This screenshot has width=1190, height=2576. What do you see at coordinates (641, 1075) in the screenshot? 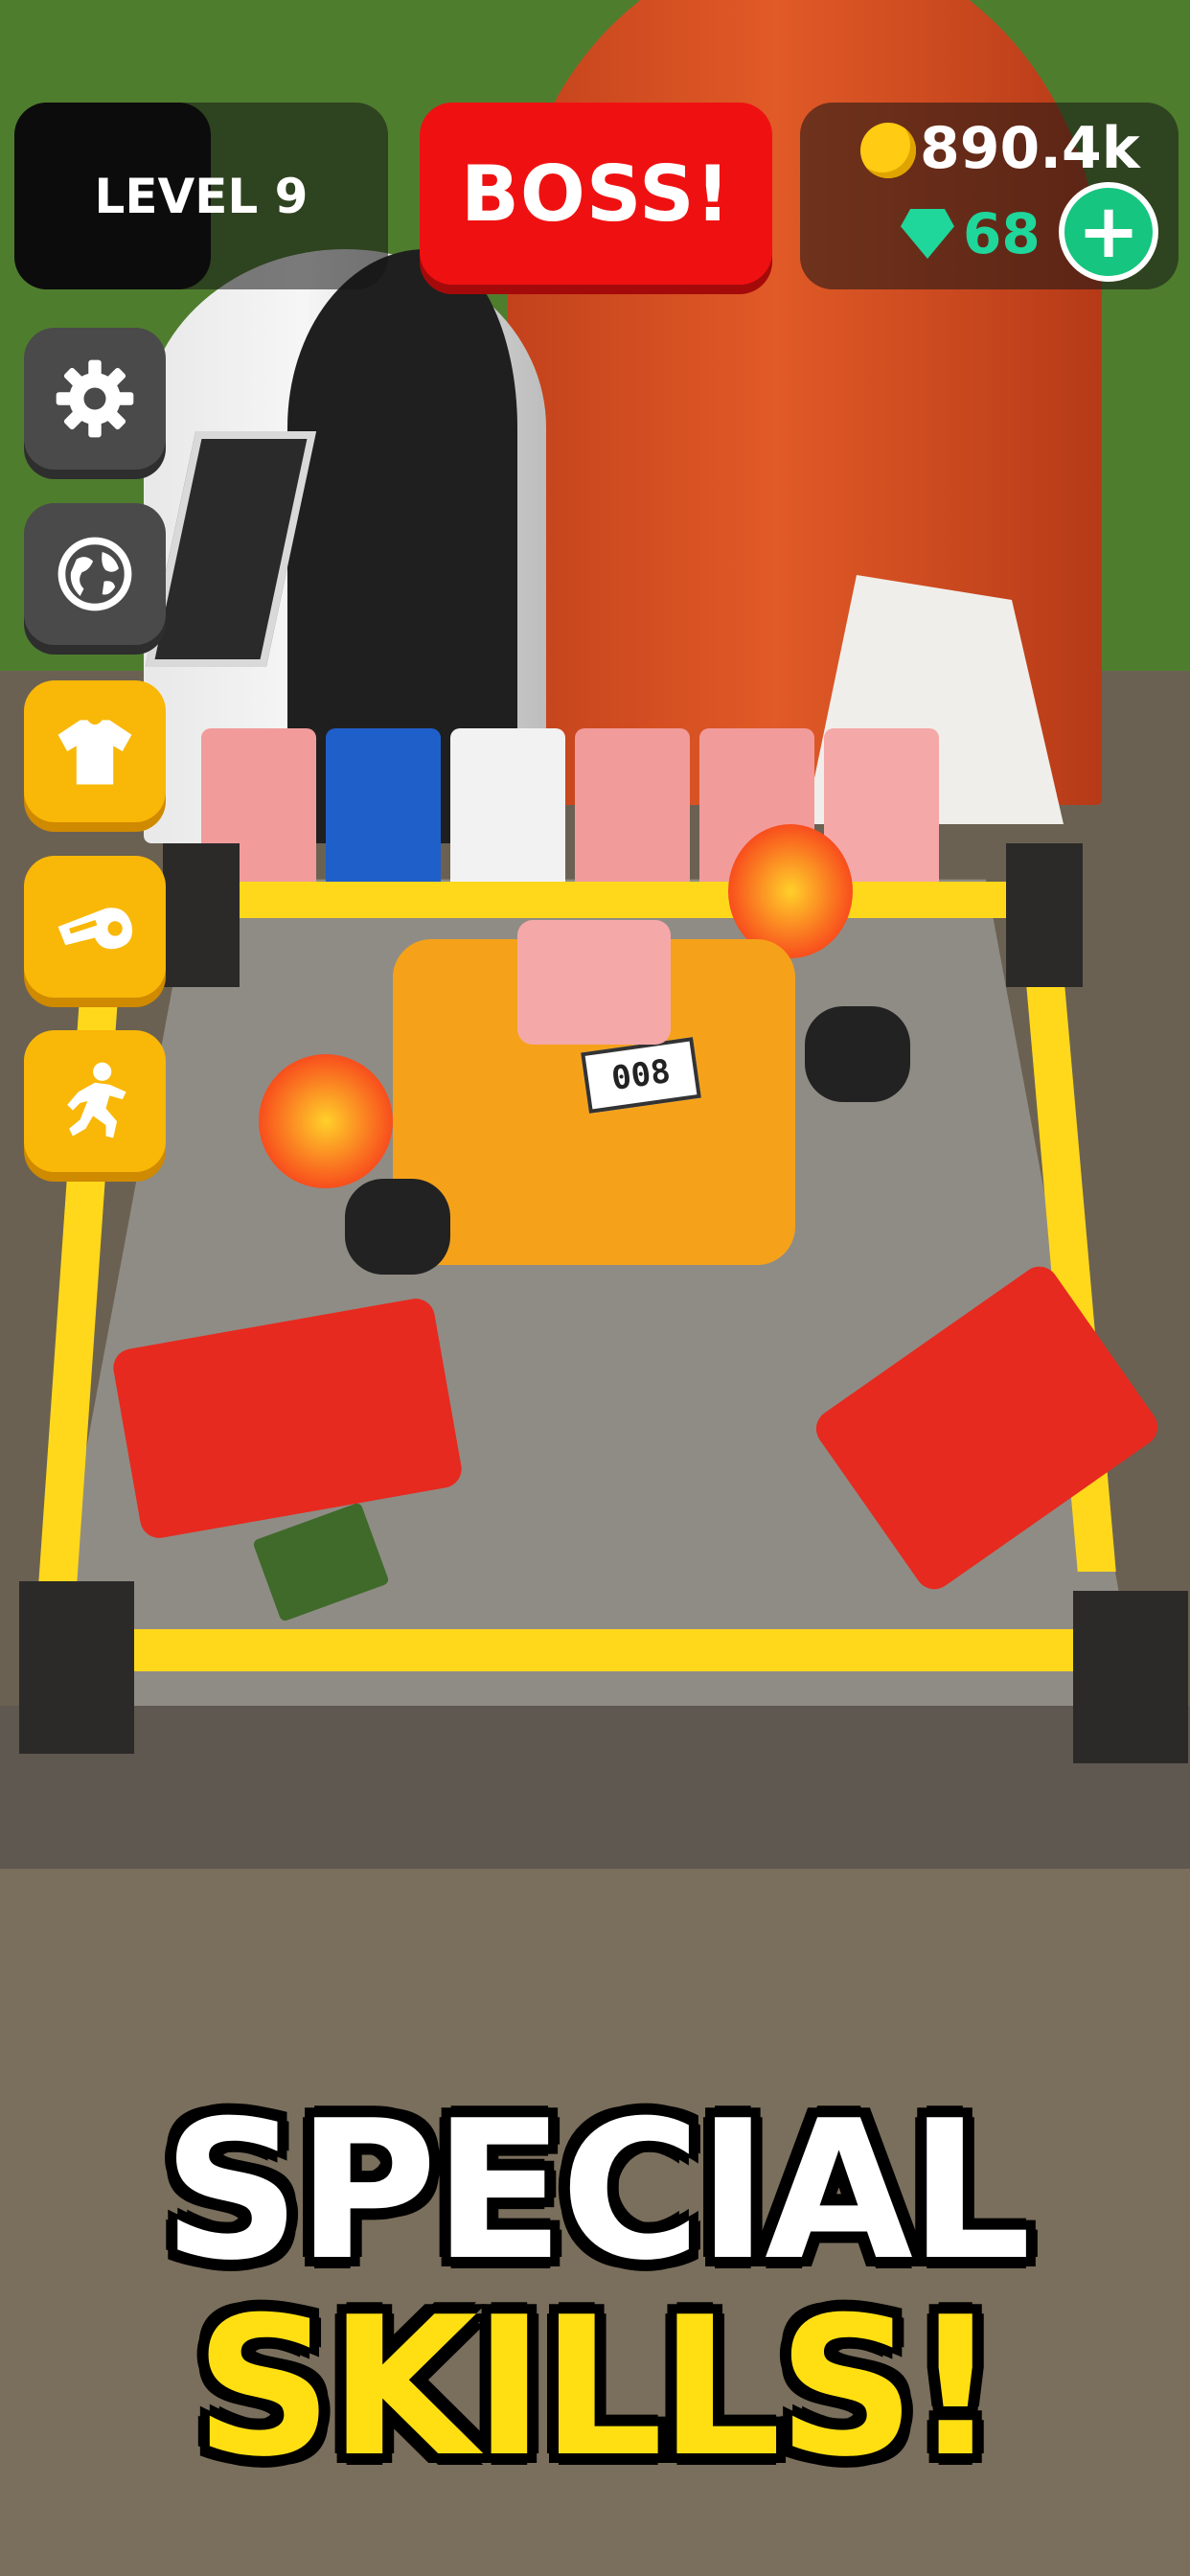
I see `fighter-number: 008` at bounding box center [641, 1075].